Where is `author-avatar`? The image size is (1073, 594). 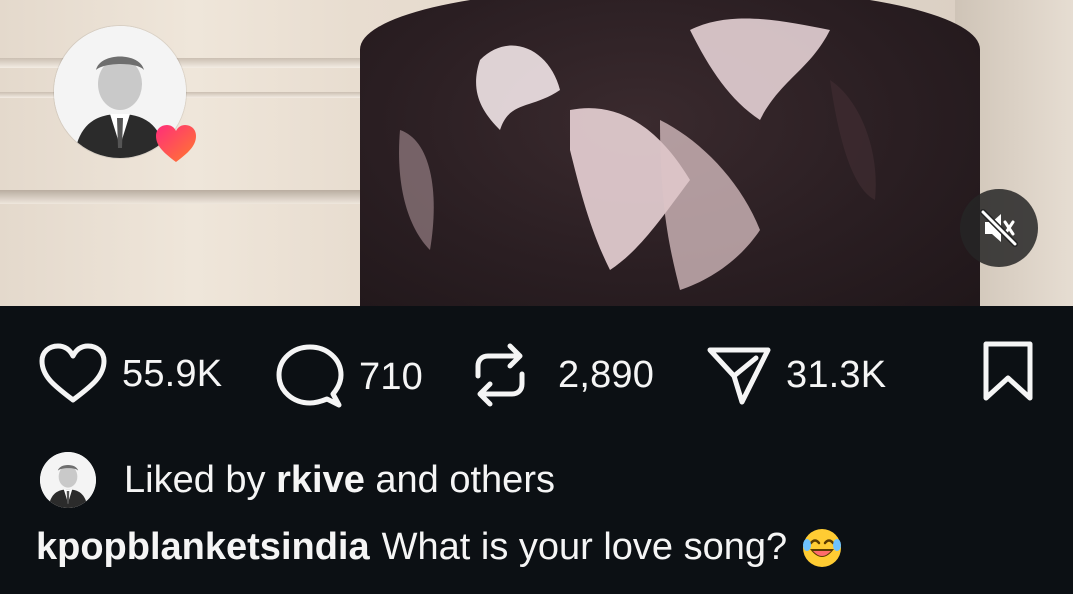 author-avatar is located at coordinates (125, 94).